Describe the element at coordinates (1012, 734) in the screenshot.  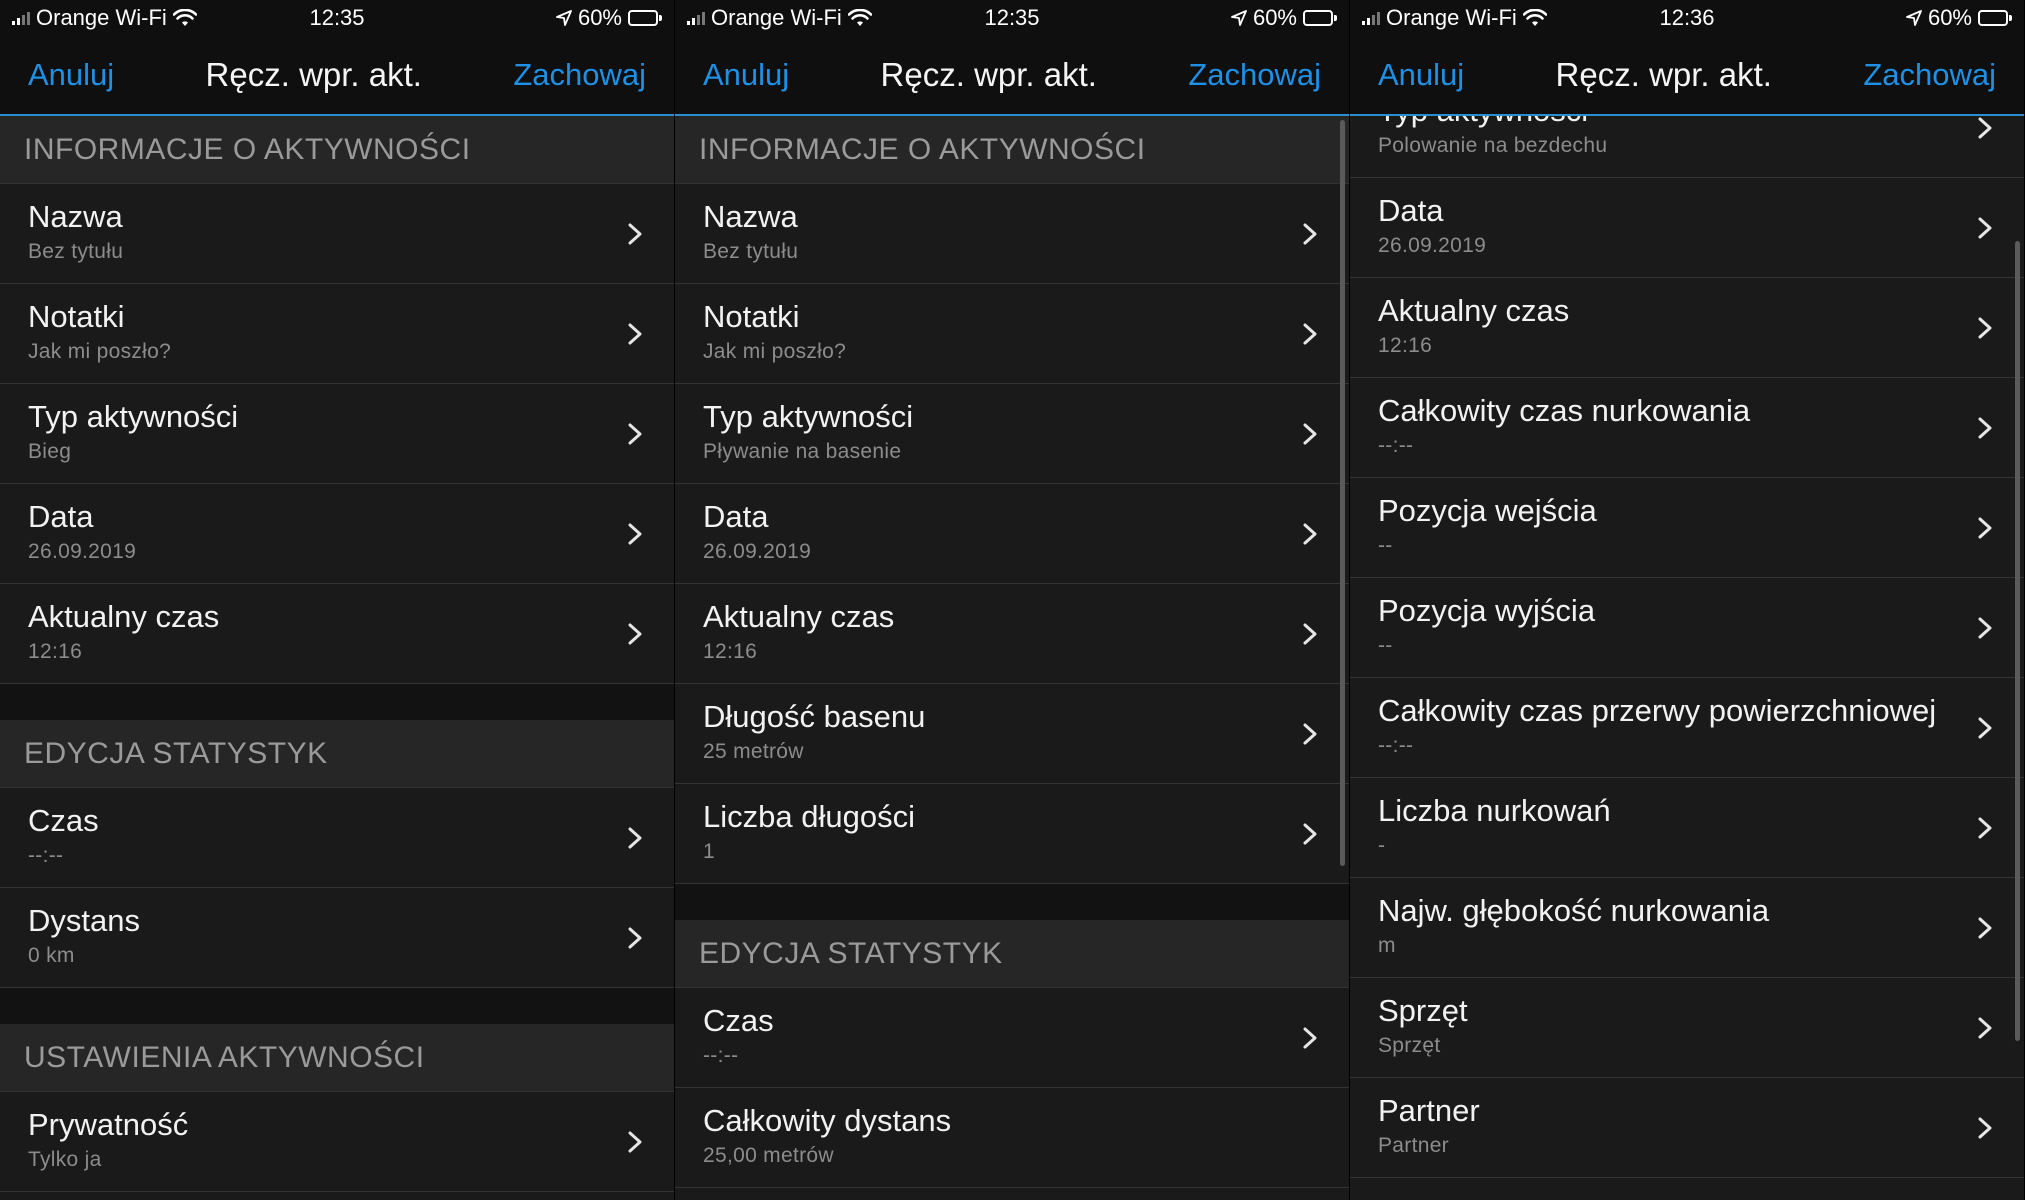
I see `list-item: Długość basenu 25 metrów` at that location.